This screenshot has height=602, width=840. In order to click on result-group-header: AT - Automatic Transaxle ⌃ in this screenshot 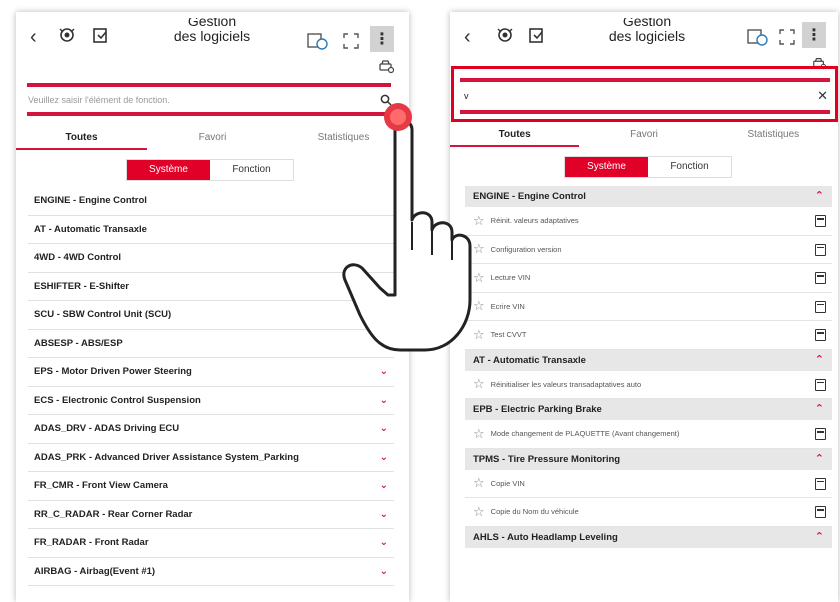, I will do `click(648, 360)`.